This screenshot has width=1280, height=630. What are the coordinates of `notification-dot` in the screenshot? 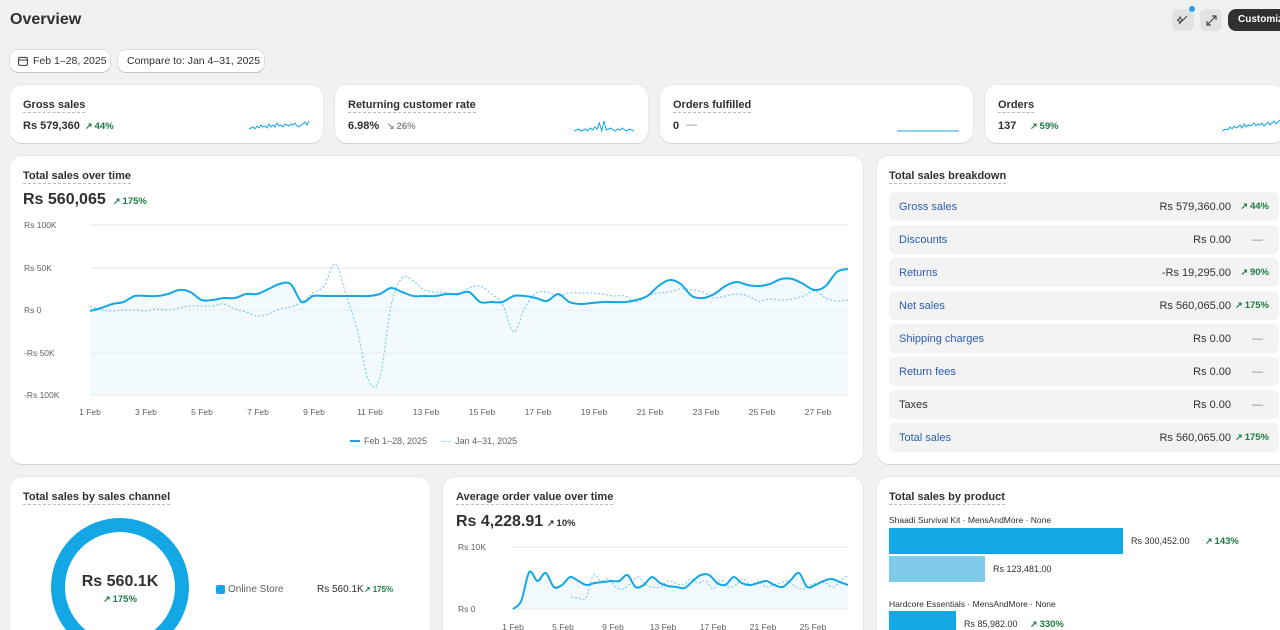 It's located at (1192, 9).